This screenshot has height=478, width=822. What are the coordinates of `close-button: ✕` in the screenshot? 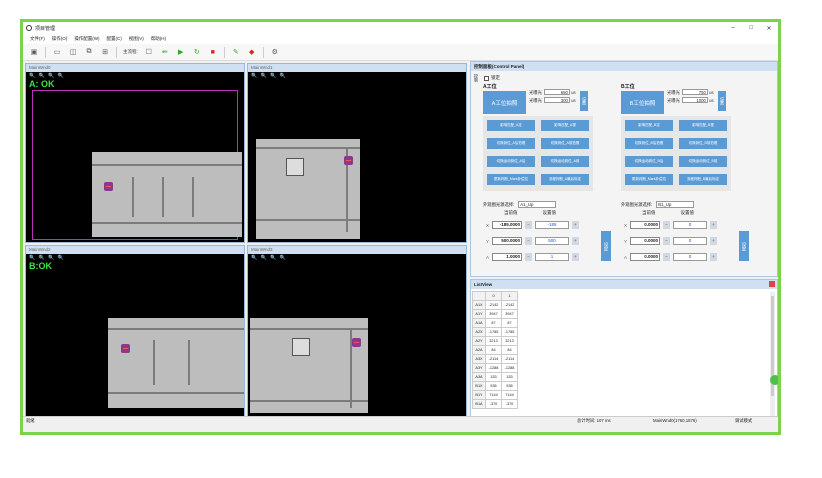 It's located at (769, 28).